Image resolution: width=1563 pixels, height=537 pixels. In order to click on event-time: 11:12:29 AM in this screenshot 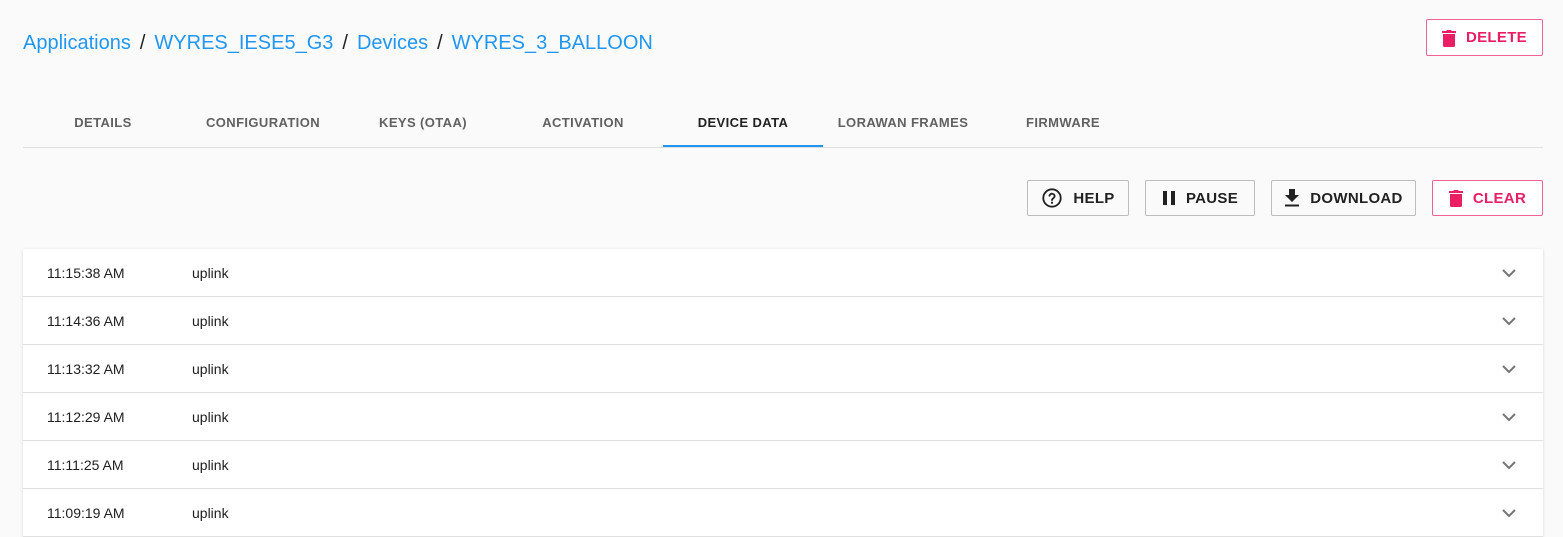, I will do `click(86, 416)`.